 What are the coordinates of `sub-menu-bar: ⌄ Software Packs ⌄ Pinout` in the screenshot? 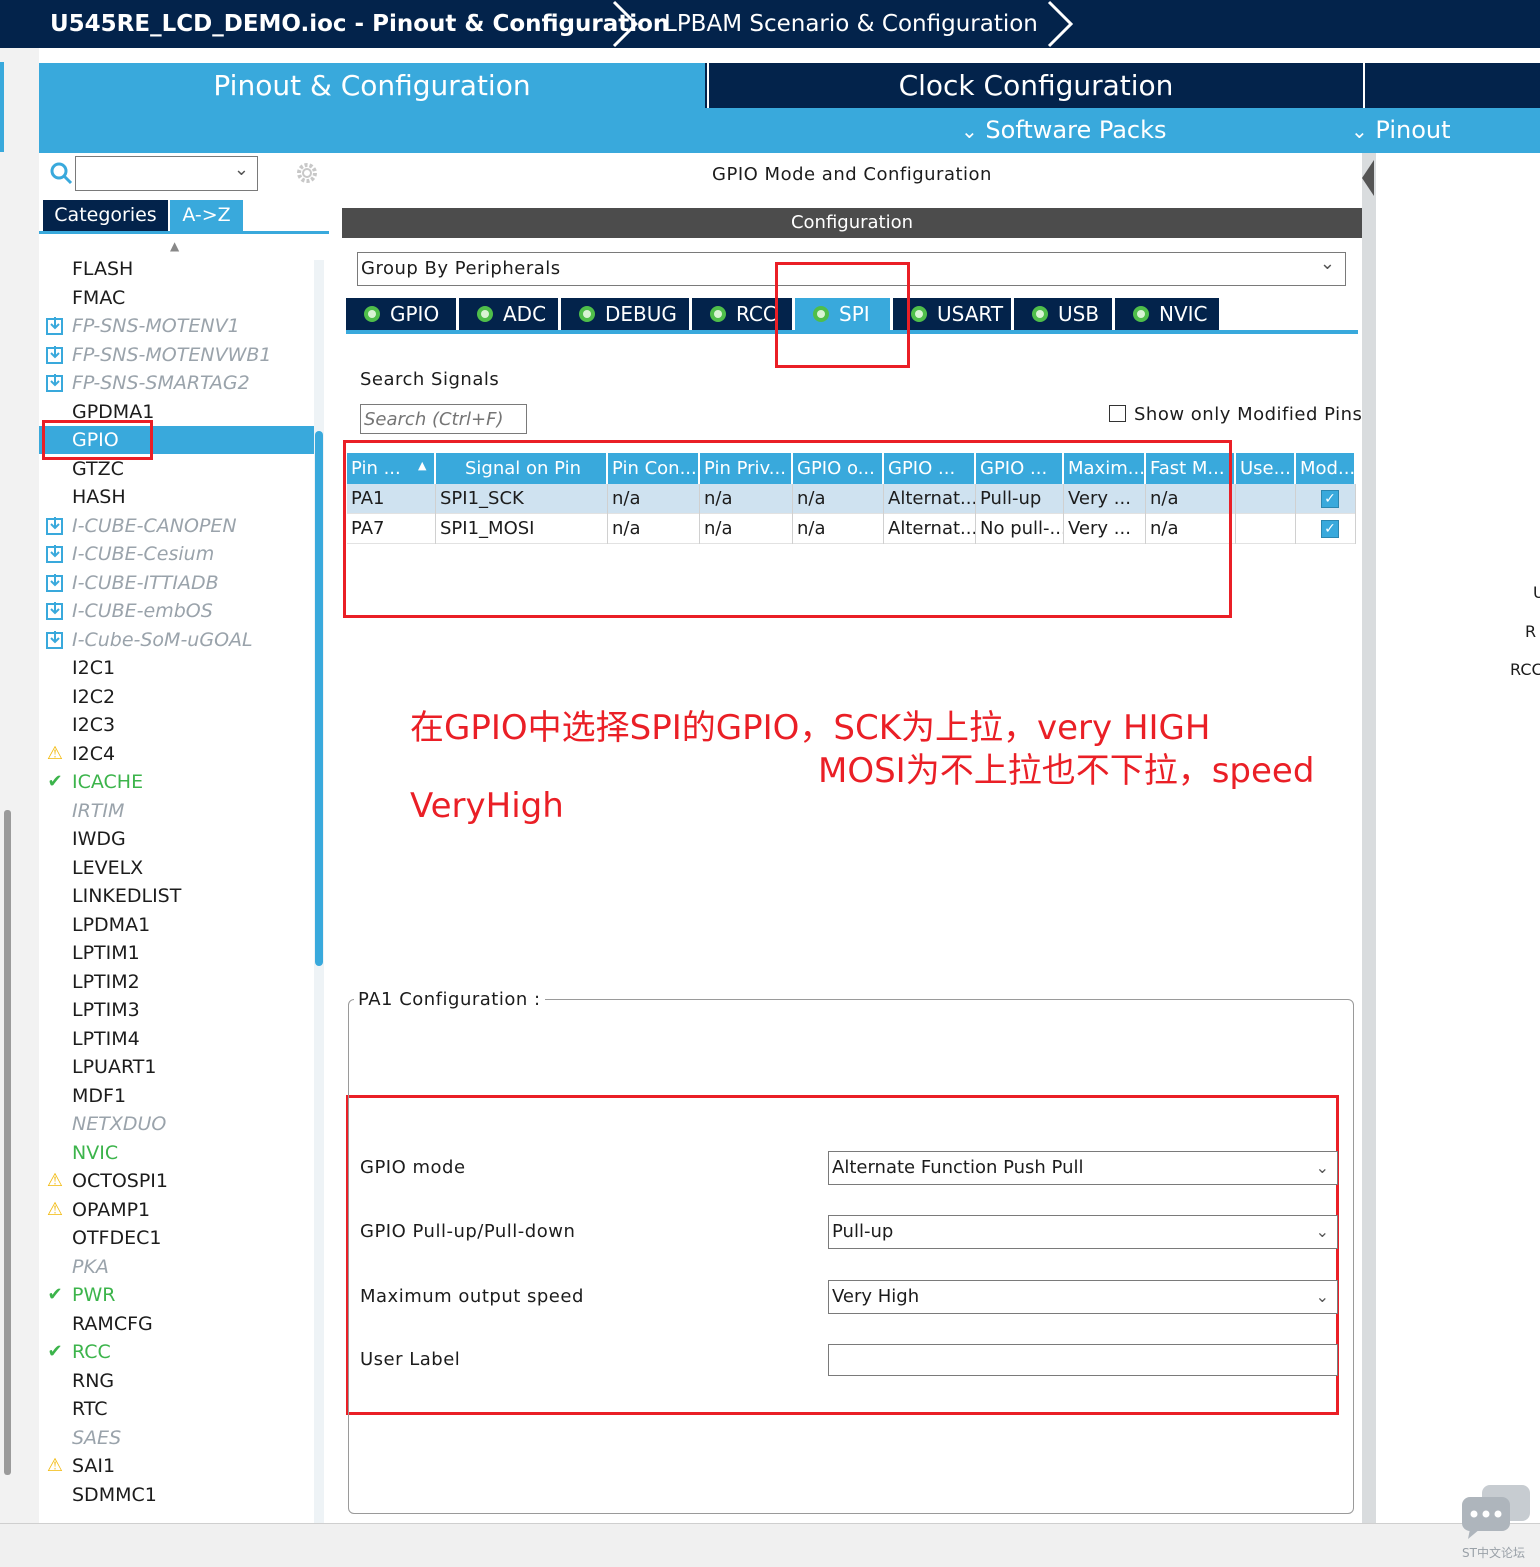 It's located at (789, 130).